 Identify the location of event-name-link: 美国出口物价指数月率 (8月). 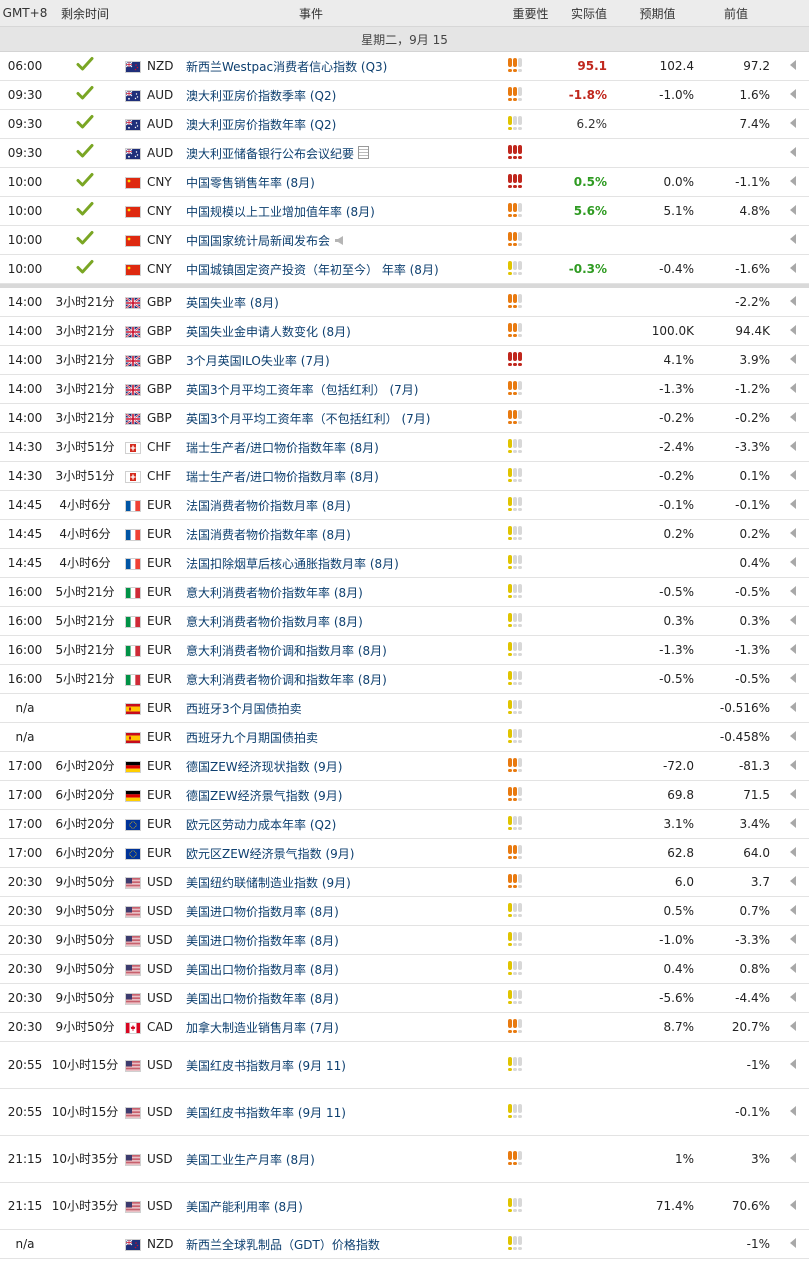
(262, 970).